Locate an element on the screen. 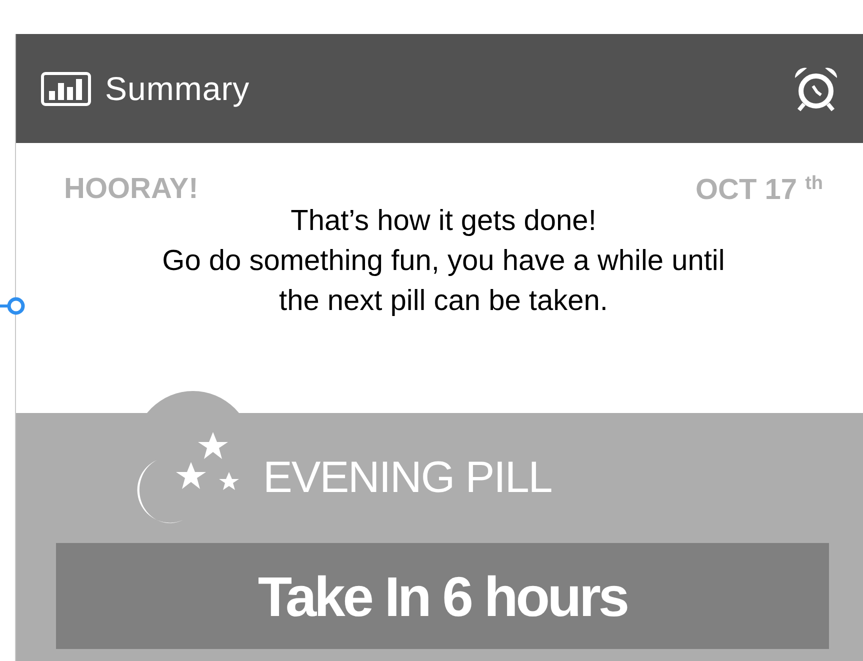  message-line: the next pill can be taken. is located at coordinates (443, 301).